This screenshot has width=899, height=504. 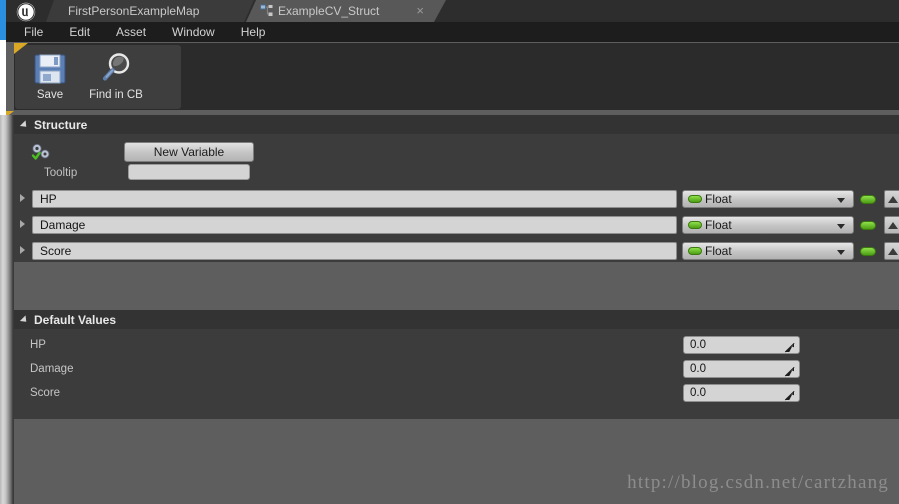 What do you see at coordinates (193, 32) in the screenshot?
I see `menu-item-window: Window` at bounding box center [193, 32].